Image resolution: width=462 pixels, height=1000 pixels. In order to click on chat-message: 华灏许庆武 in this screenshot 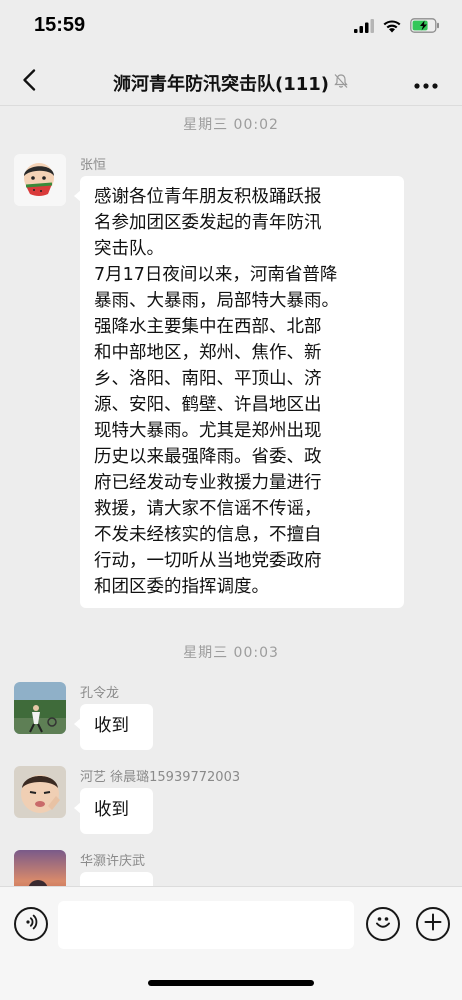, I will do `click(234, 868)`.